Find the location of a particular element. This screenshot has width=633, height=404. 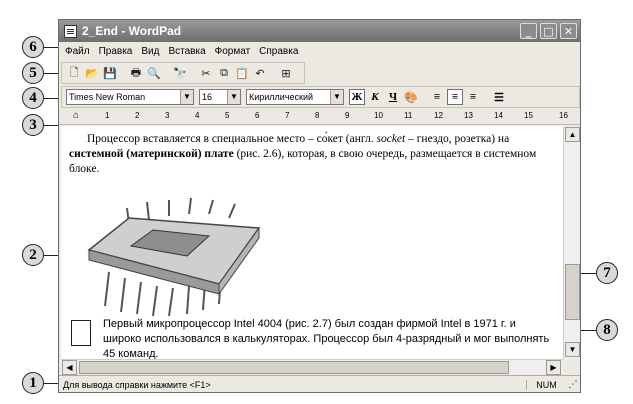

print-icon: 🖶 is located at coordinates (136, 73).